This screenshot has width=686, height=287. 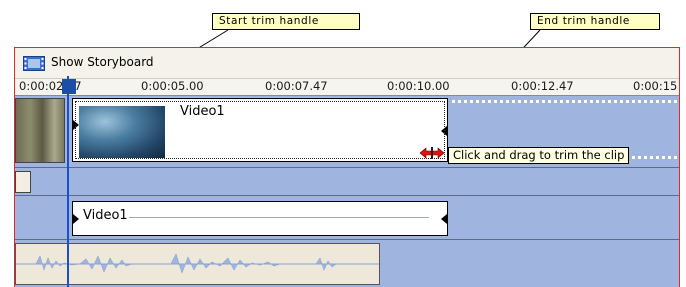 I want to click on drop-zone-dots, so click(x=565, y=101).